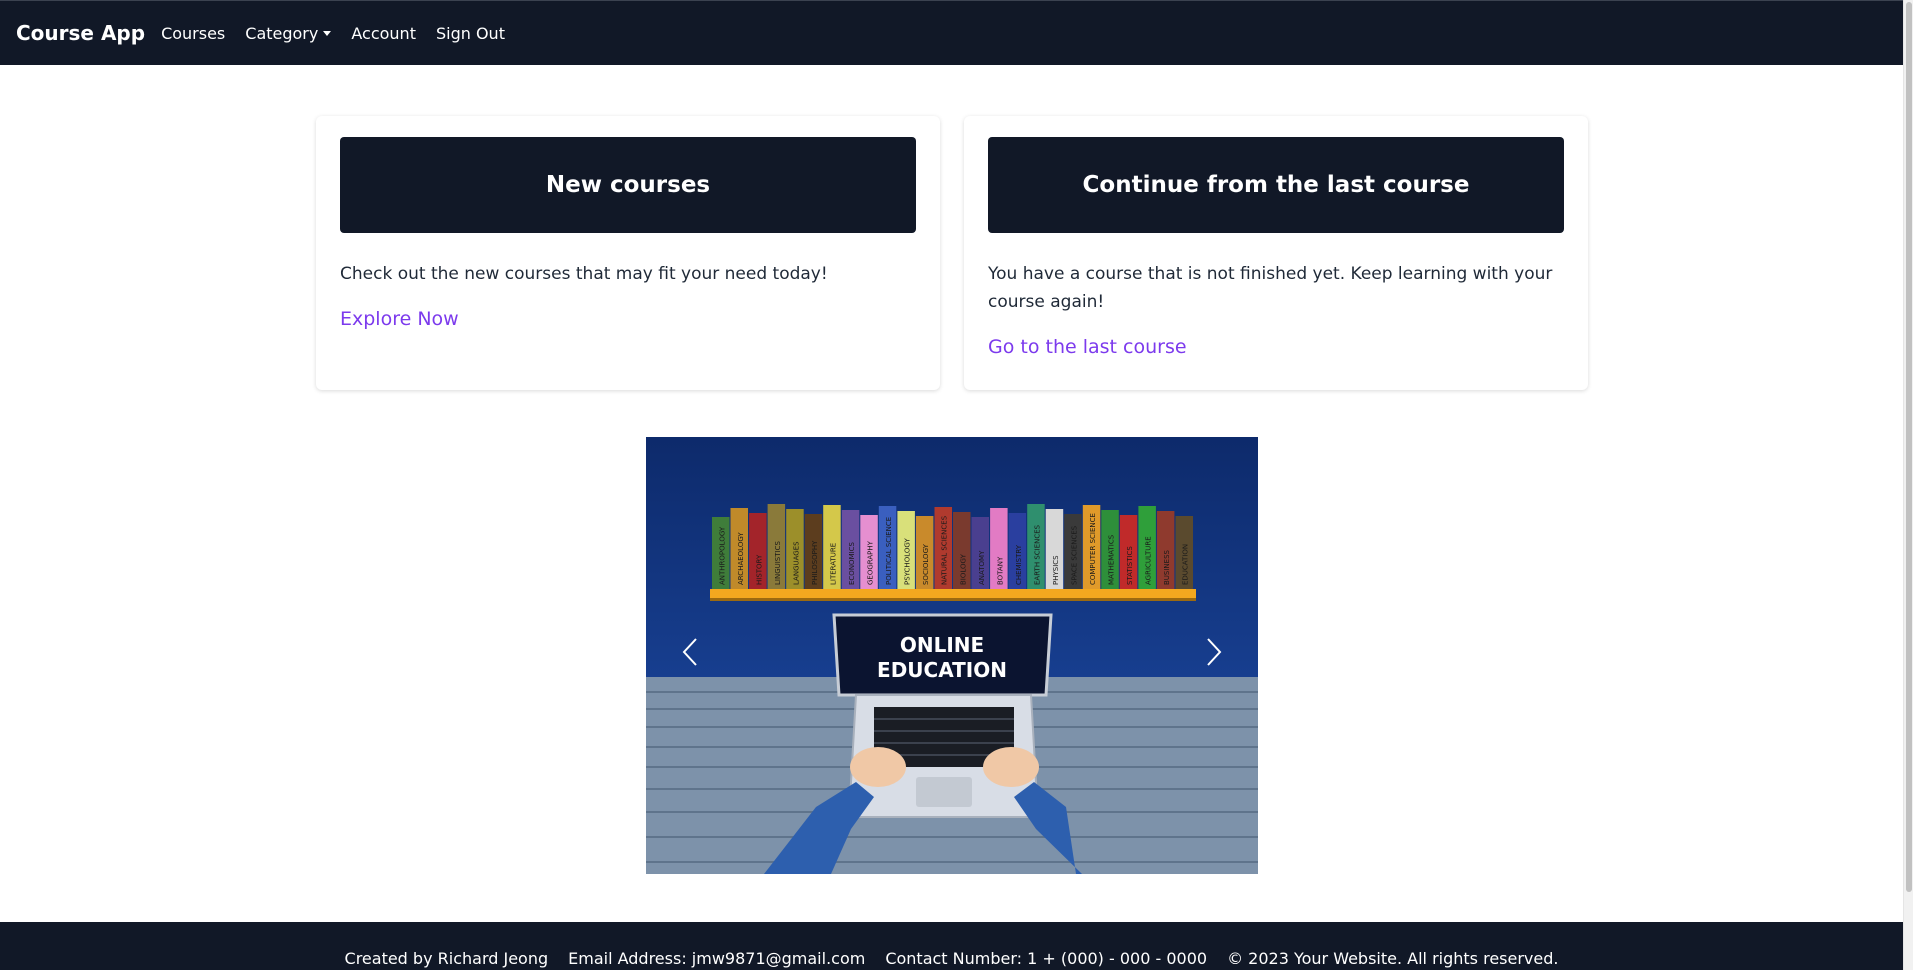 The width and height of the screenshot is (1913, 970). What do you see at coordinates (945, 550) in the screenshot?
I see `book-spine-title: NATURAL SCIENCES` at bounding box center [945, 550].